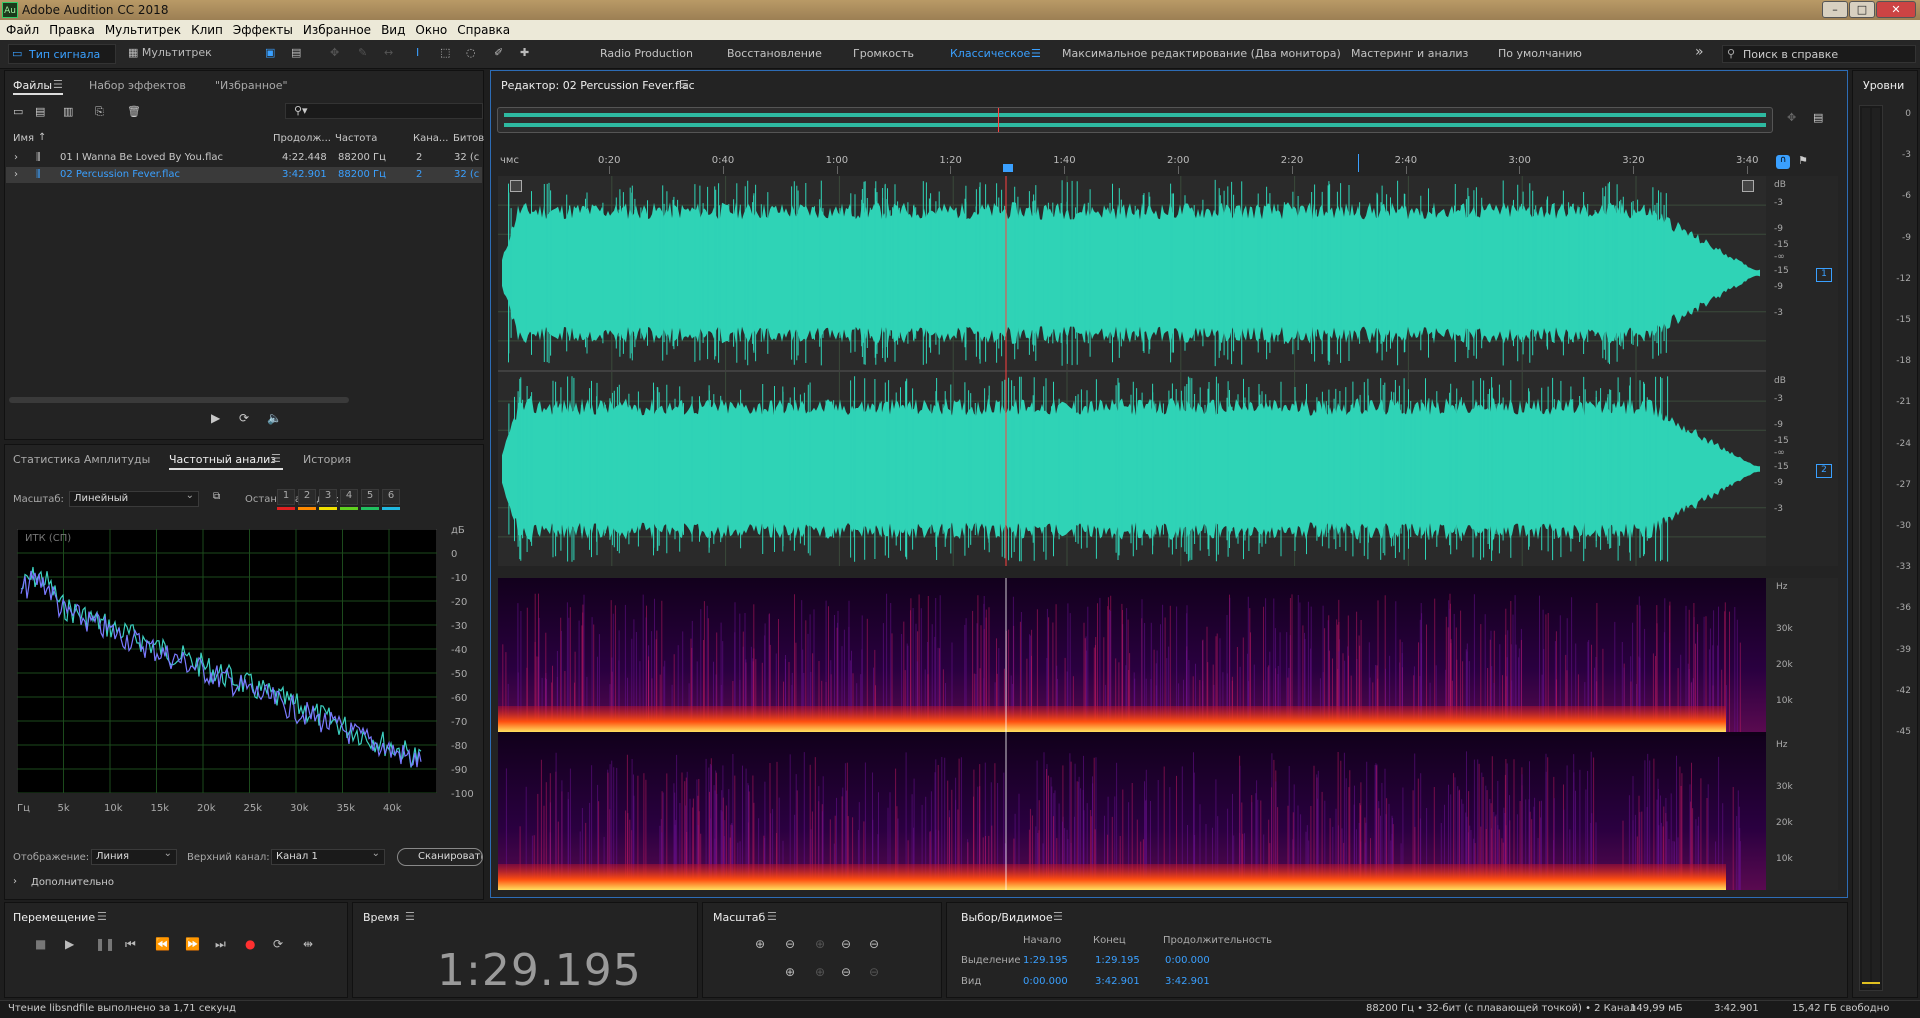  What do you see at coordinates (1540, 53) in the screenshot?
I see `workspace-default: По умолчанию` at bounding box center [1540, 53].